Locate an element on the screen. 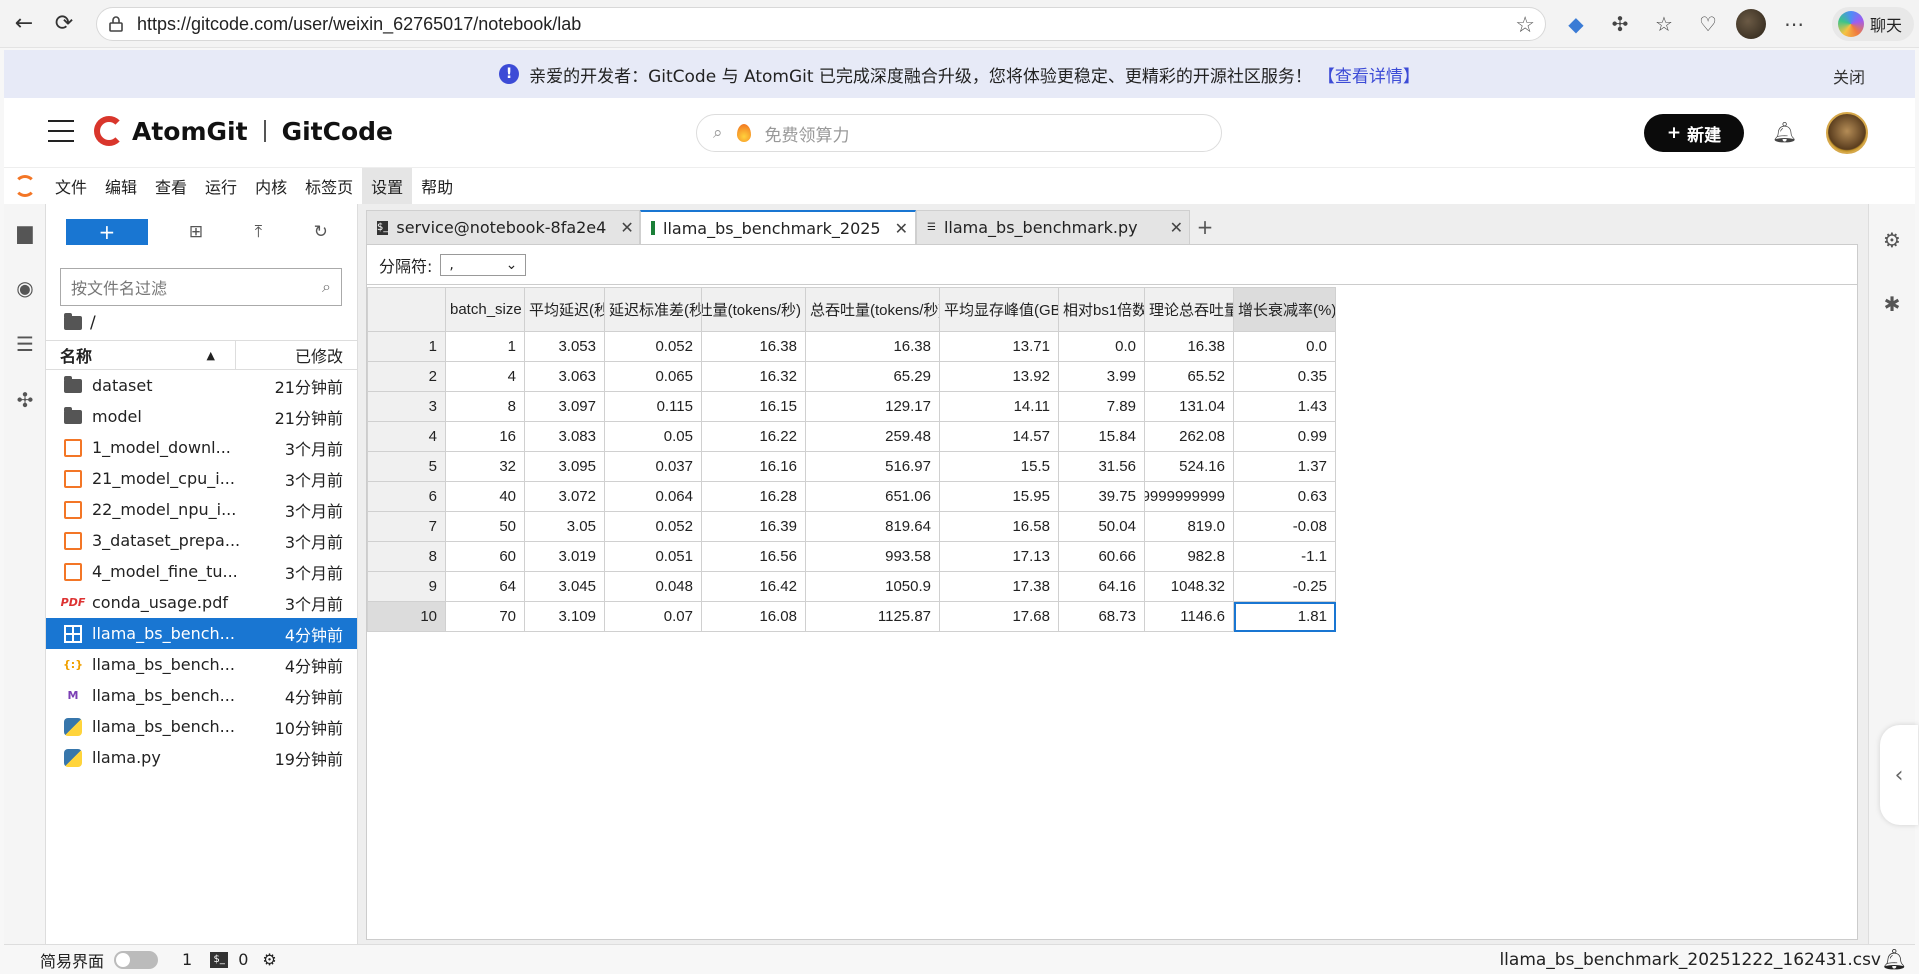  table-cell: 3.99 is located at coordinates (1101, 376).